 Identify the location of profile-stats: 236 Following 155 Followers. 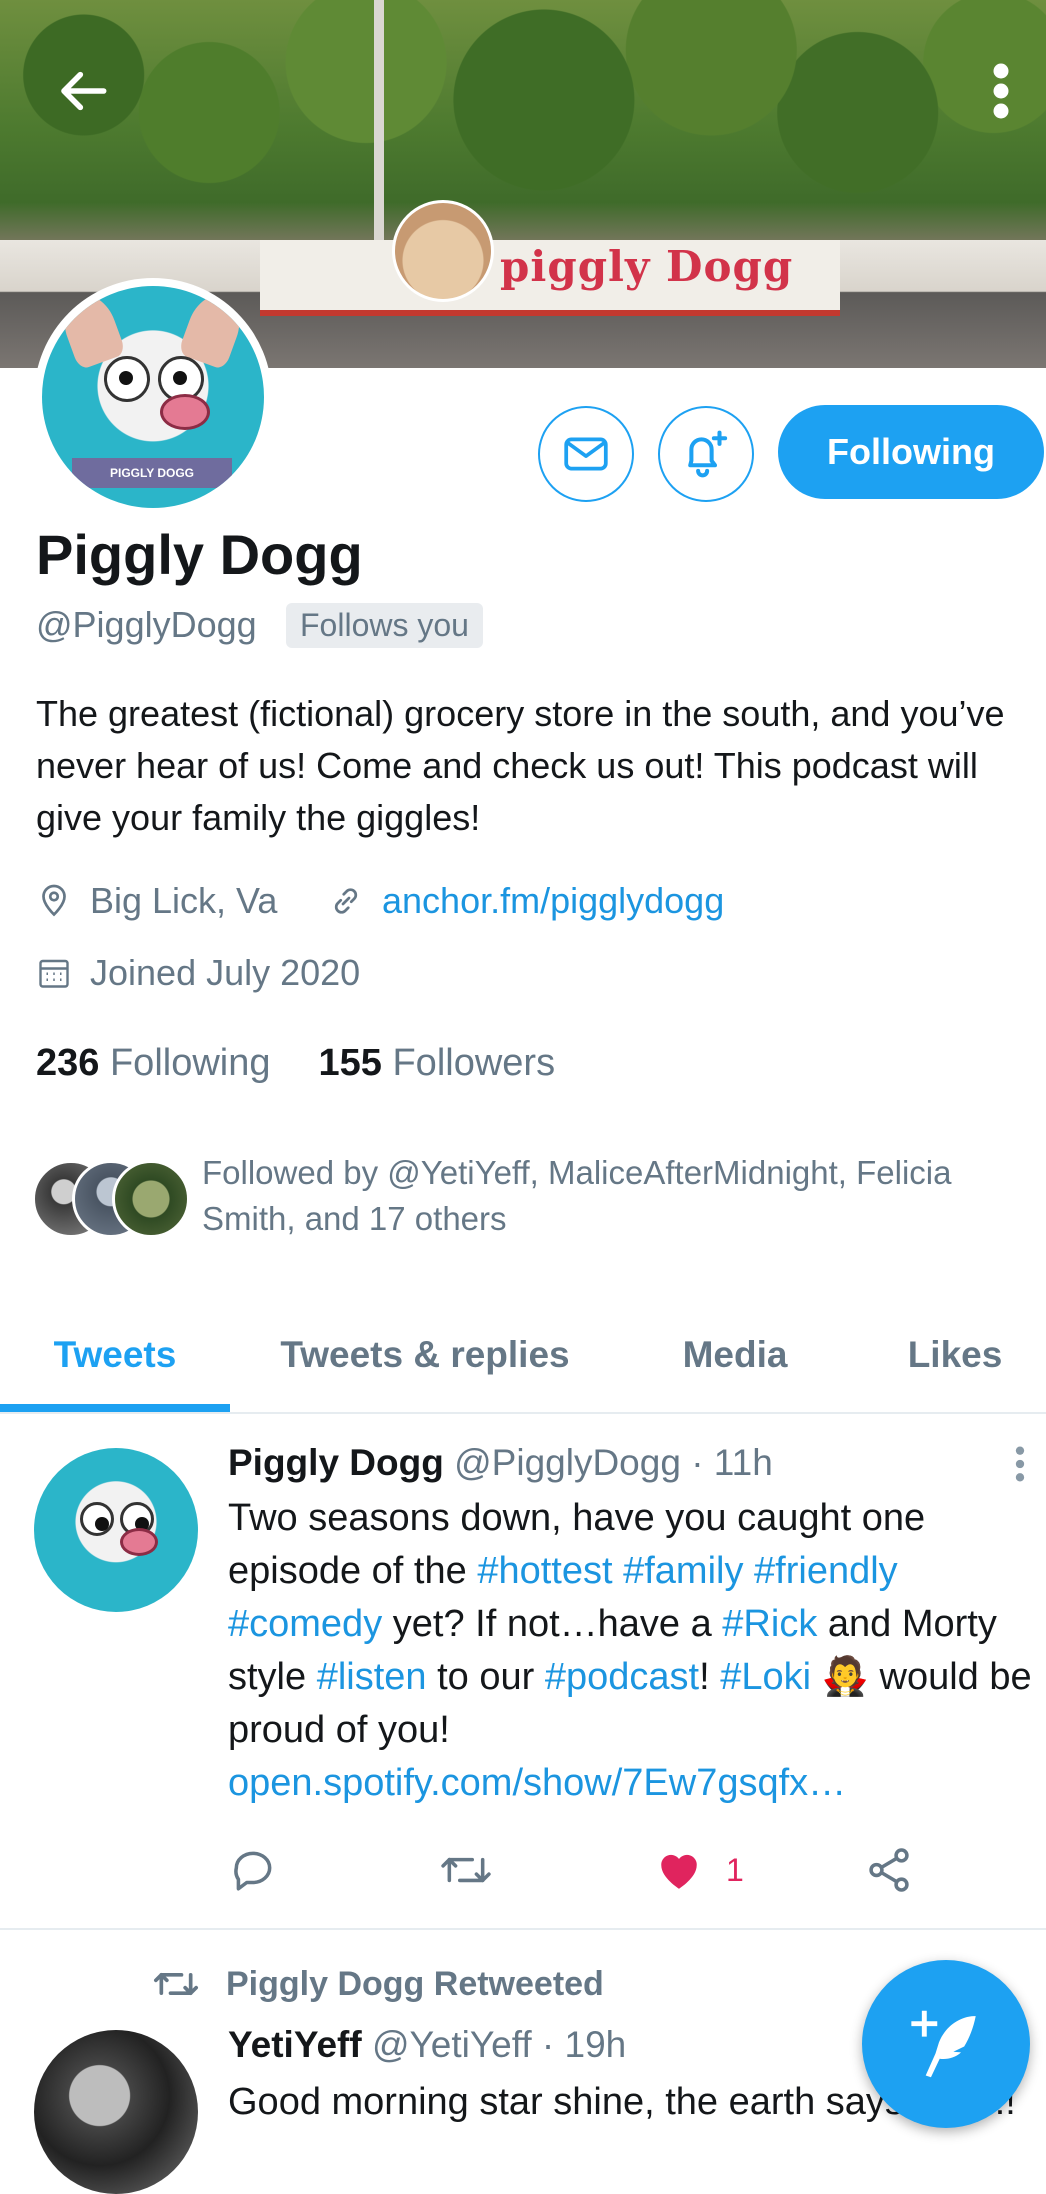
(295, 1063).